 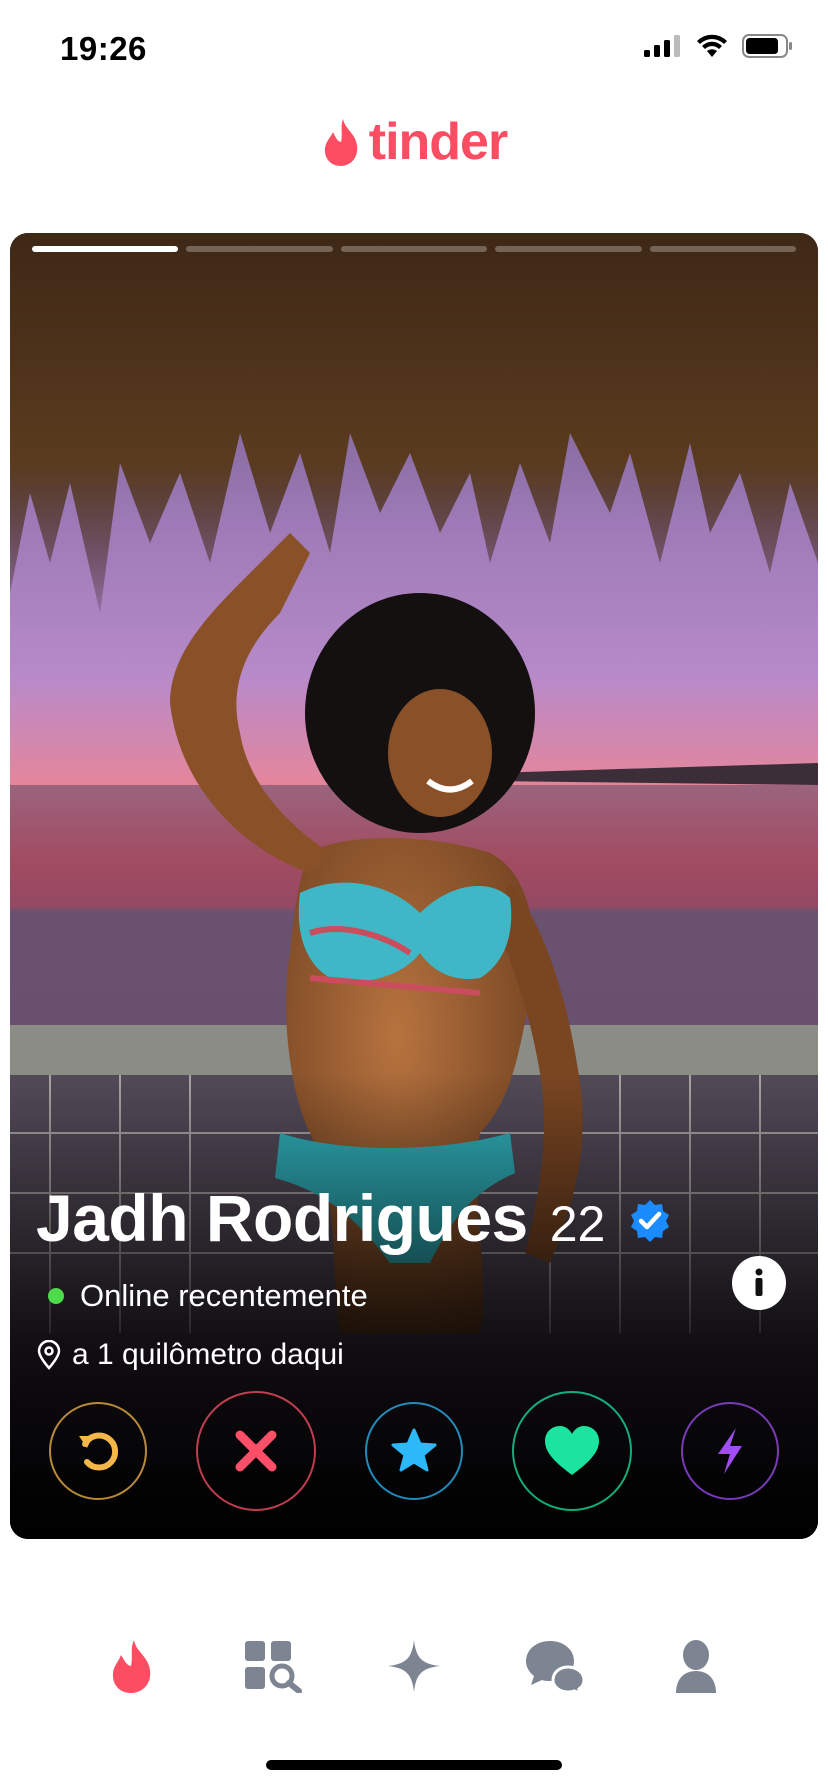 I want to click on boost-button, so click(x=730, y=1451).